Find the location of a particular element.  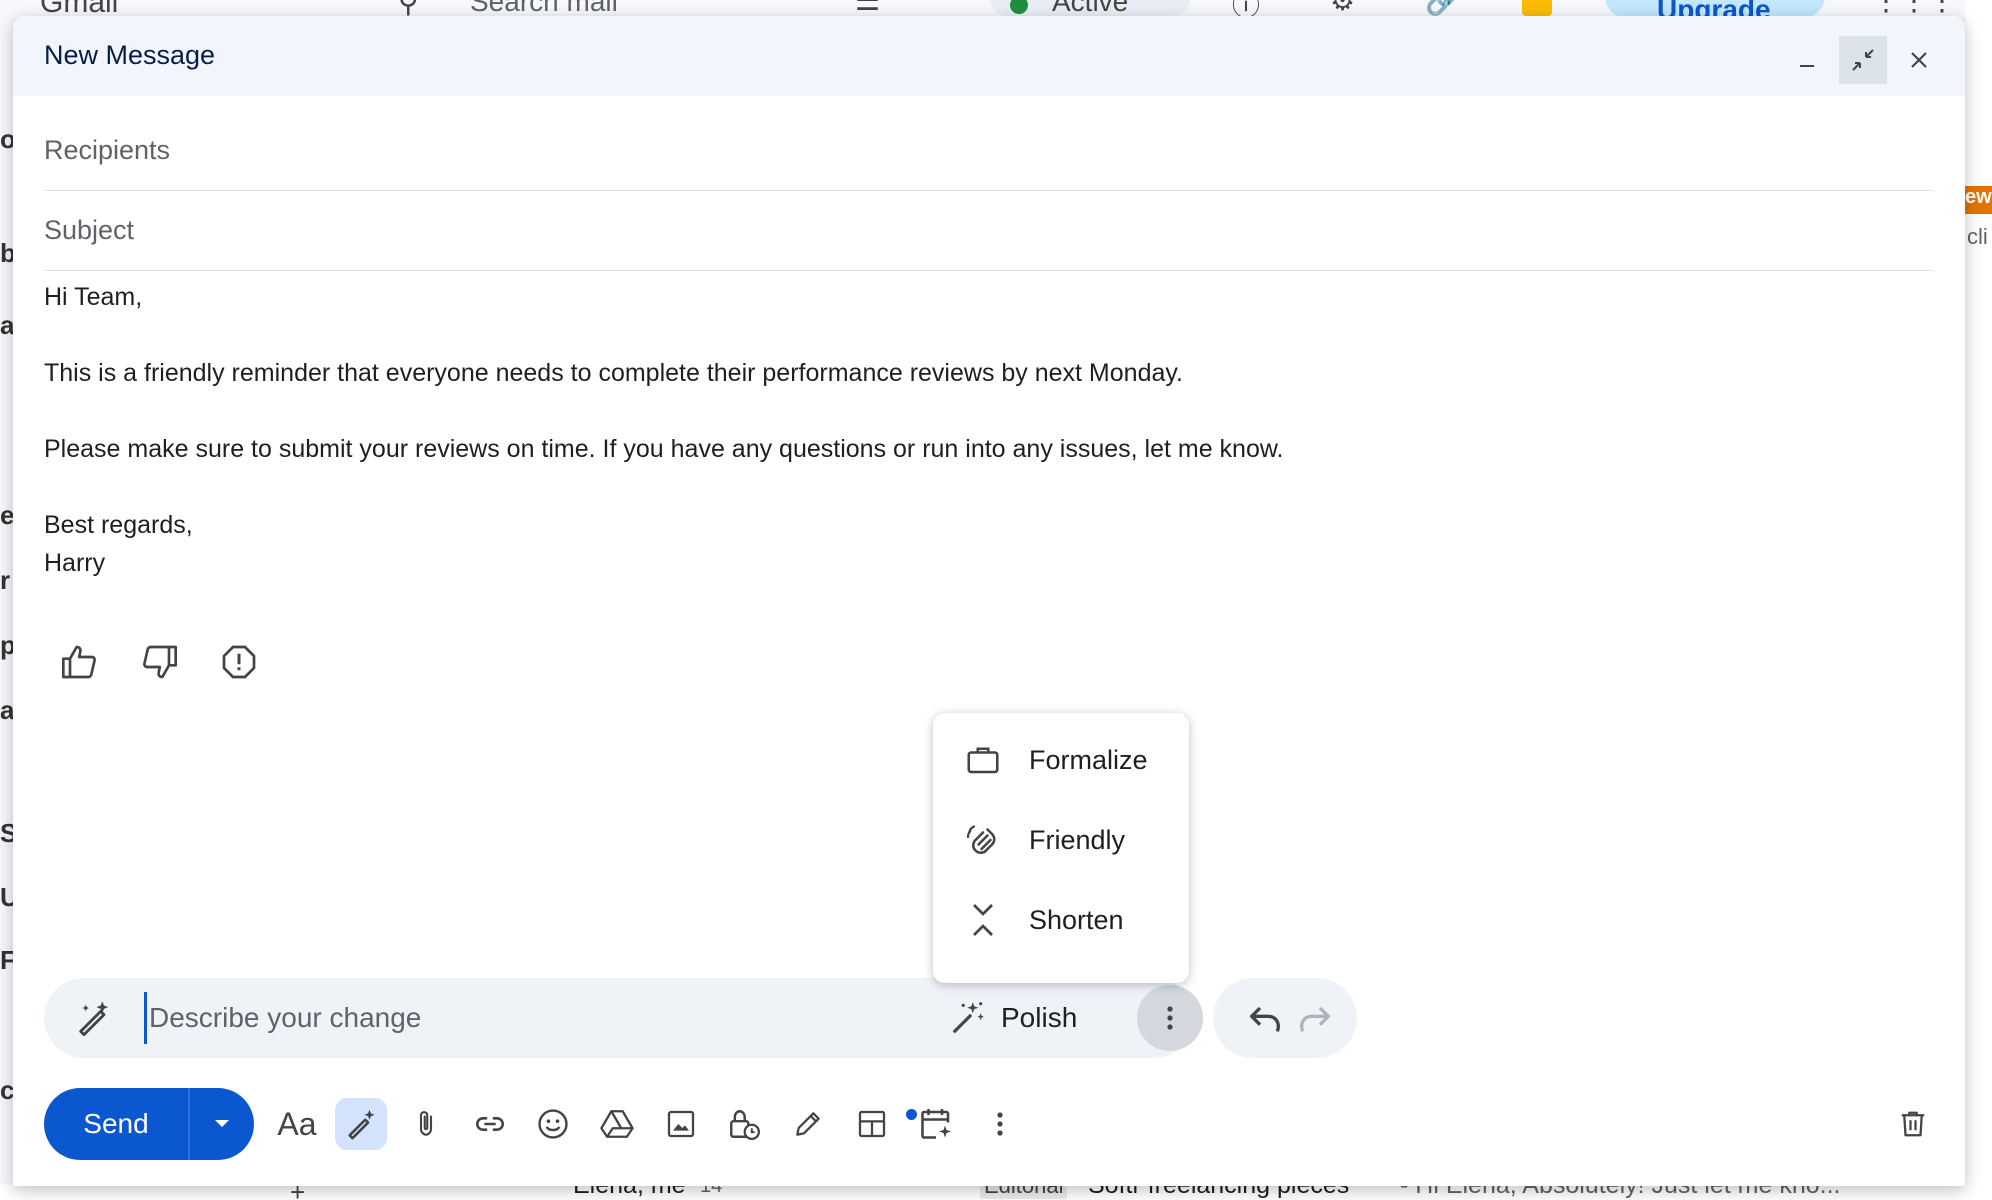

close-icon is located at coordinates (1919, 60).